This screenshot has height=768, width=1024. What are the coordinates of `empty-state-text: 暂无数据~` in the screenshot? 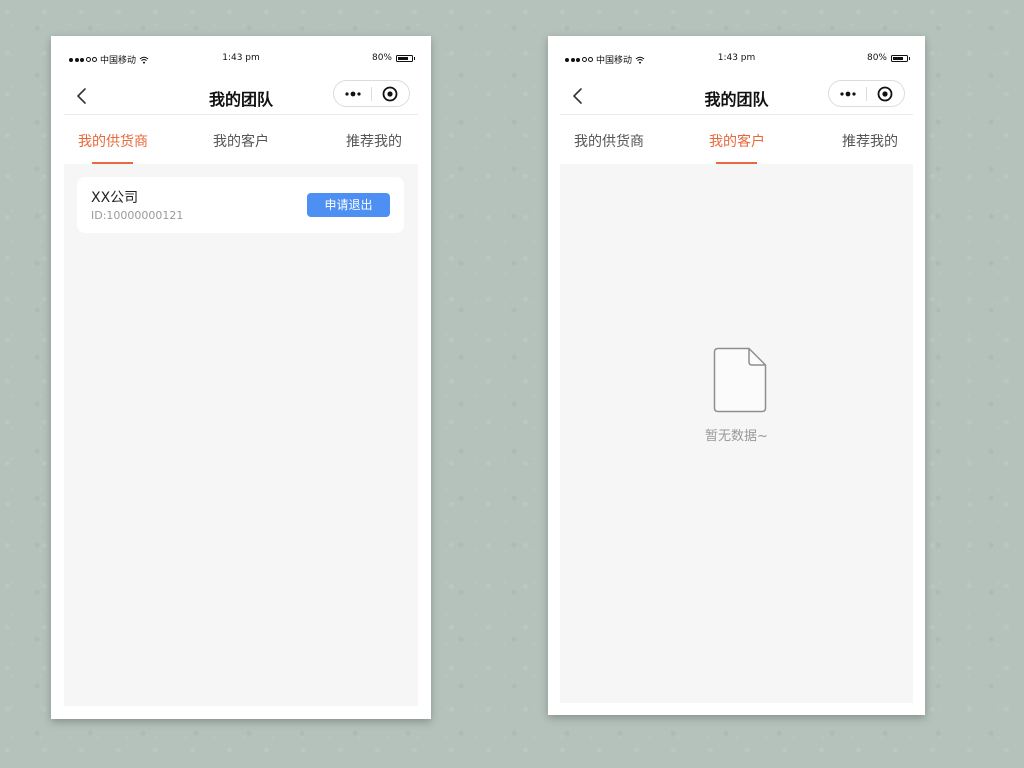 It's located at (736, 436).